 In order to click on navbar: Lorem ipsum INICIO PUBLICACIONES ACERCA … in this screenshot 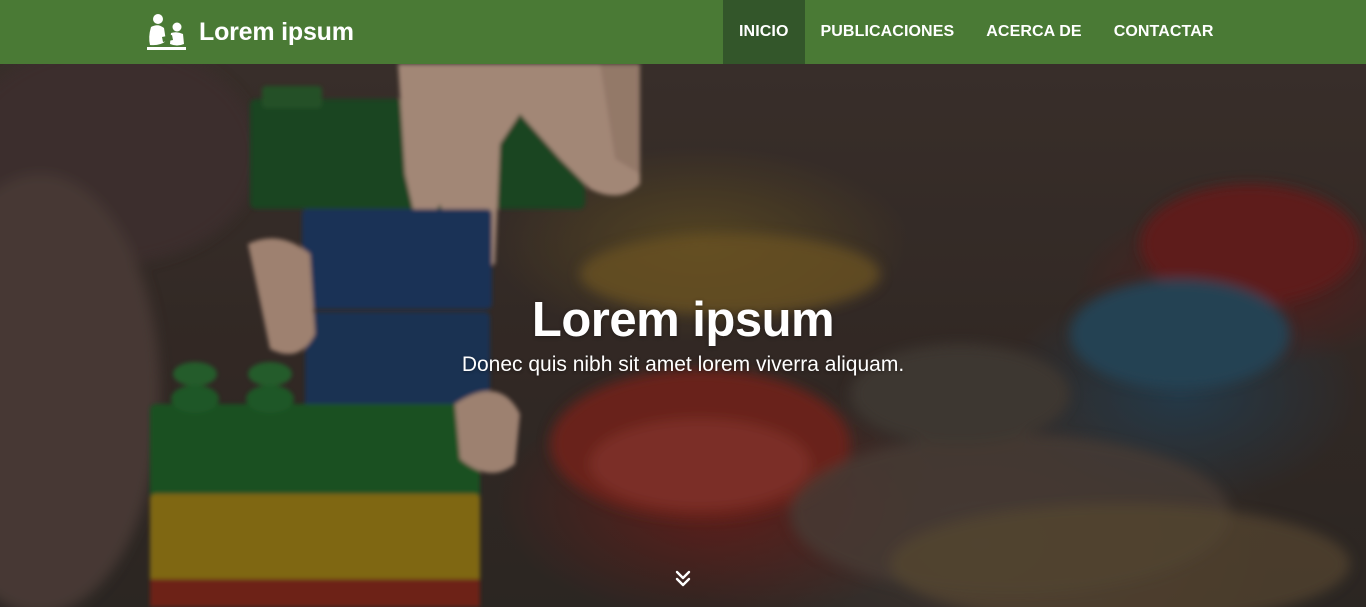, I will do `click(683, 32)`.